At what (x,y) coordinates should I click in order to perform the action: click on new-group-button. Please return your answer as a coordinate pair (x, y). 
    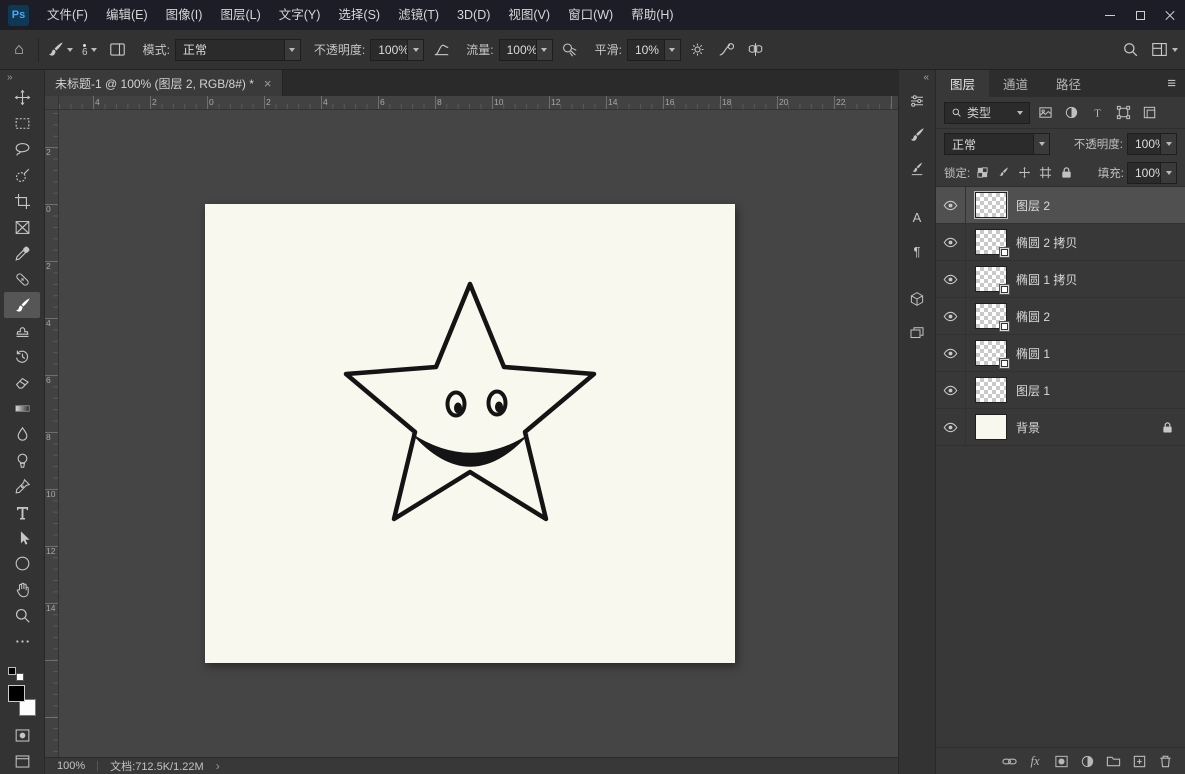
    Looking at the image, I should click on (1113, 761).